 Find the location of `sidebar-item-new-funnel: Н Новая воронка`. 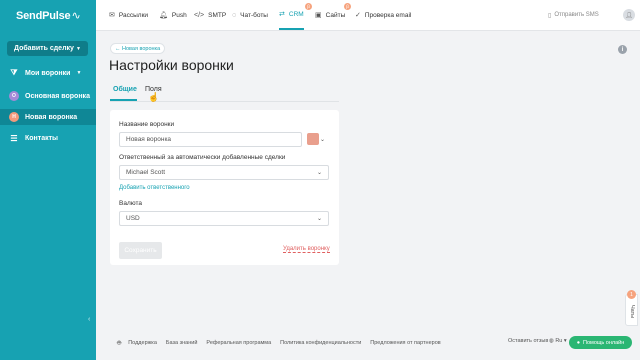

sidebar-item-new-funnel: Н Новая воронка is located at coordinates (43, 117).